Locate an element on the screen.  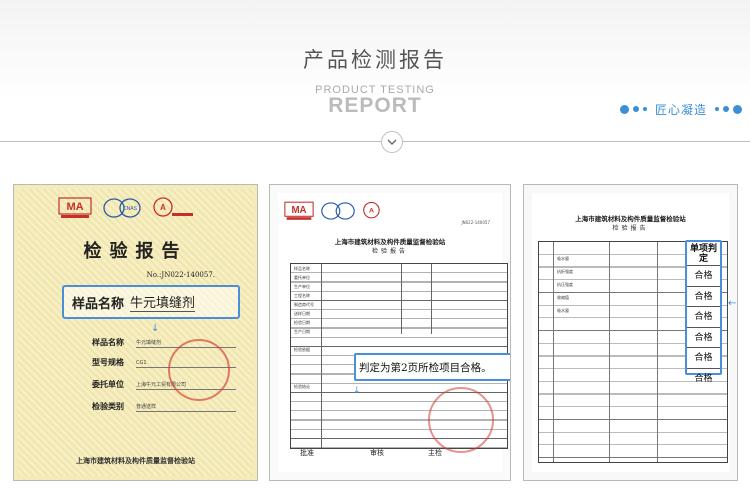
sample-name-highlight: 样品名称 牛元填缝剂 is located at coordinates (151, 302).